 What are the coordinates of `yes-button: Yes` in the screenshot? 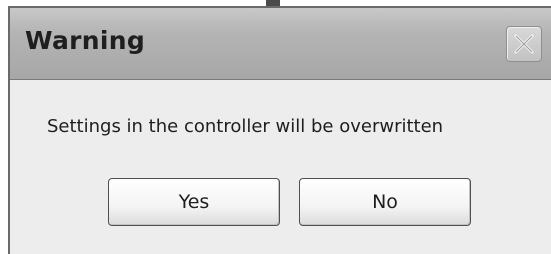 It's located at (194, 202).